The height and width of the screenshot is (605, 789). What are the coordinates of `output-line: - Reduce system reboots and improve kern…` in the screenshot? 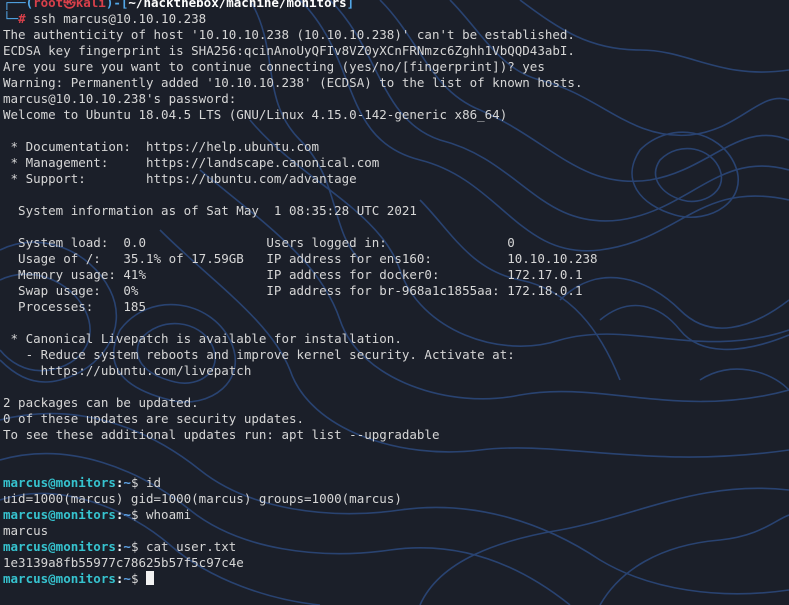 It's located at (300, 355).